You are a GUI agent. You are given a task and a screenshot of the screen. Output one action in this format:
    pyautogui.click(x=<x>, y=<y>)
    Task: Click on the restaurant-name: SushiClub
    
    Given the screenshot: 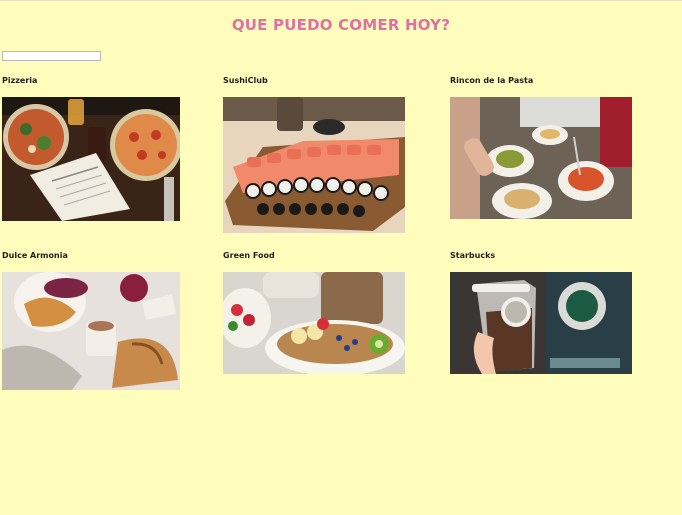 What is the action you would take?
    pyautogui.click(x=245, y=80)
    